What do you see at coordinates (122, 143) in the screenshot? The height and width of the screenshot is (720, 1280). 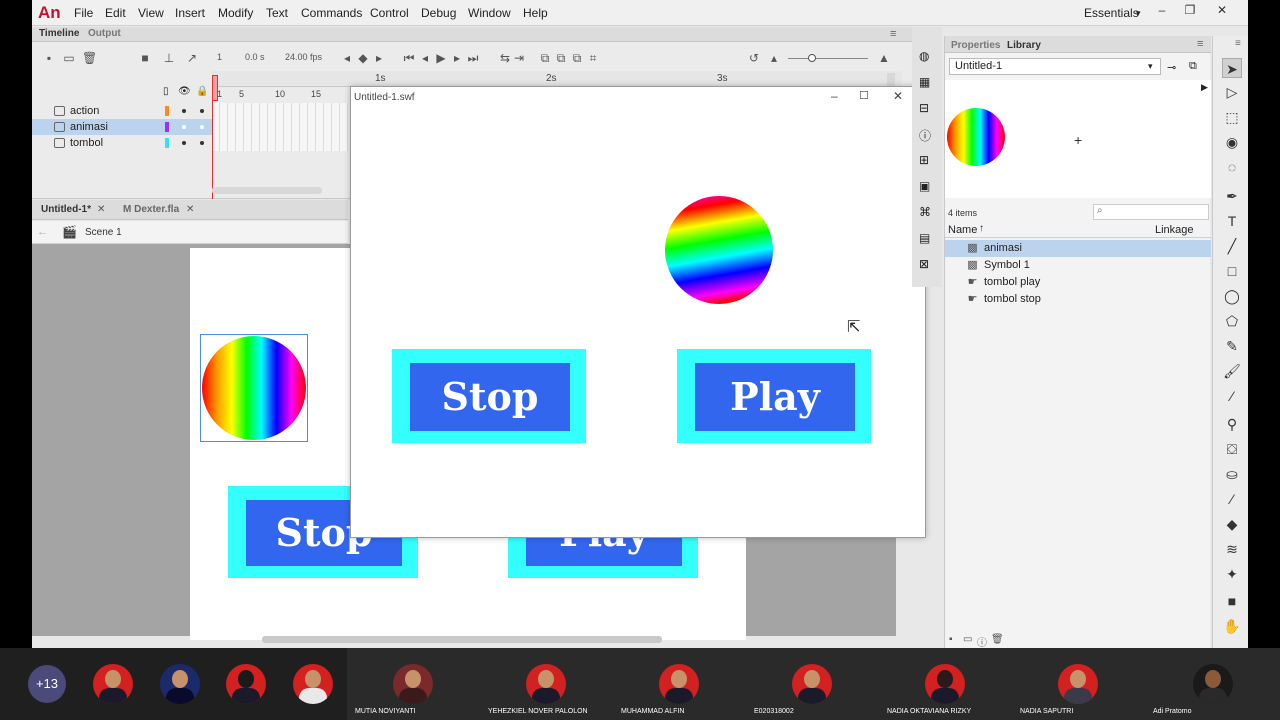 I see `layer-tombol: tombol` at bounding box center [122, 143].